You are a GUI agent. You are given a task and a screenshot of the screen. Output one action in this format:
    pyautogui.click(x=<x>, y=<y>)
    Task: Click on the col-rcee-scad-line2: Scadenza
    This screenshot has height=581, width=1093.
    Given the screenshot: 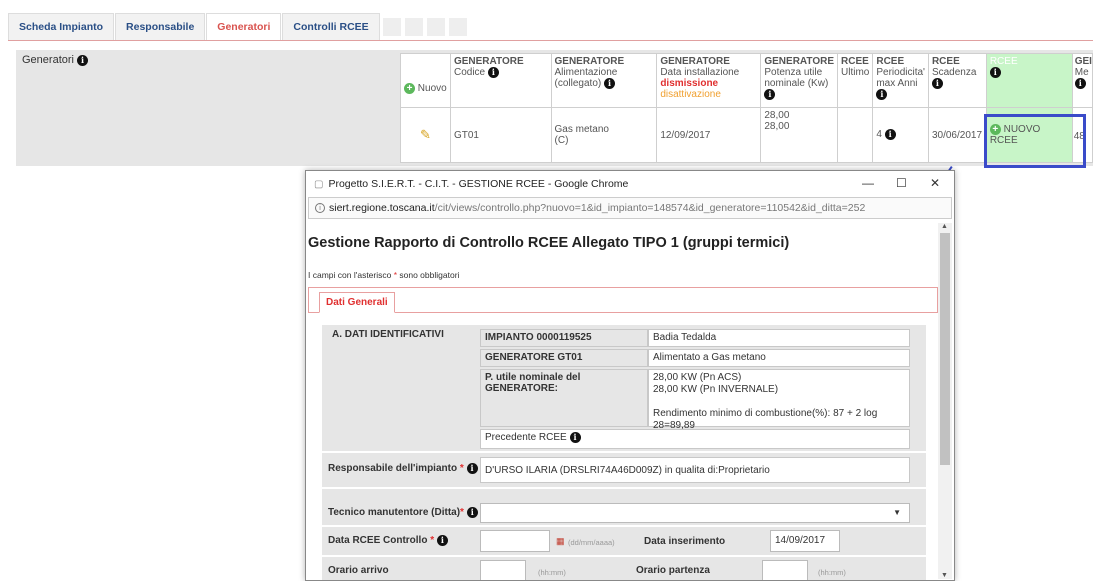 What is the action you would take?
    pyautogui.click(x=954, y=72)
    